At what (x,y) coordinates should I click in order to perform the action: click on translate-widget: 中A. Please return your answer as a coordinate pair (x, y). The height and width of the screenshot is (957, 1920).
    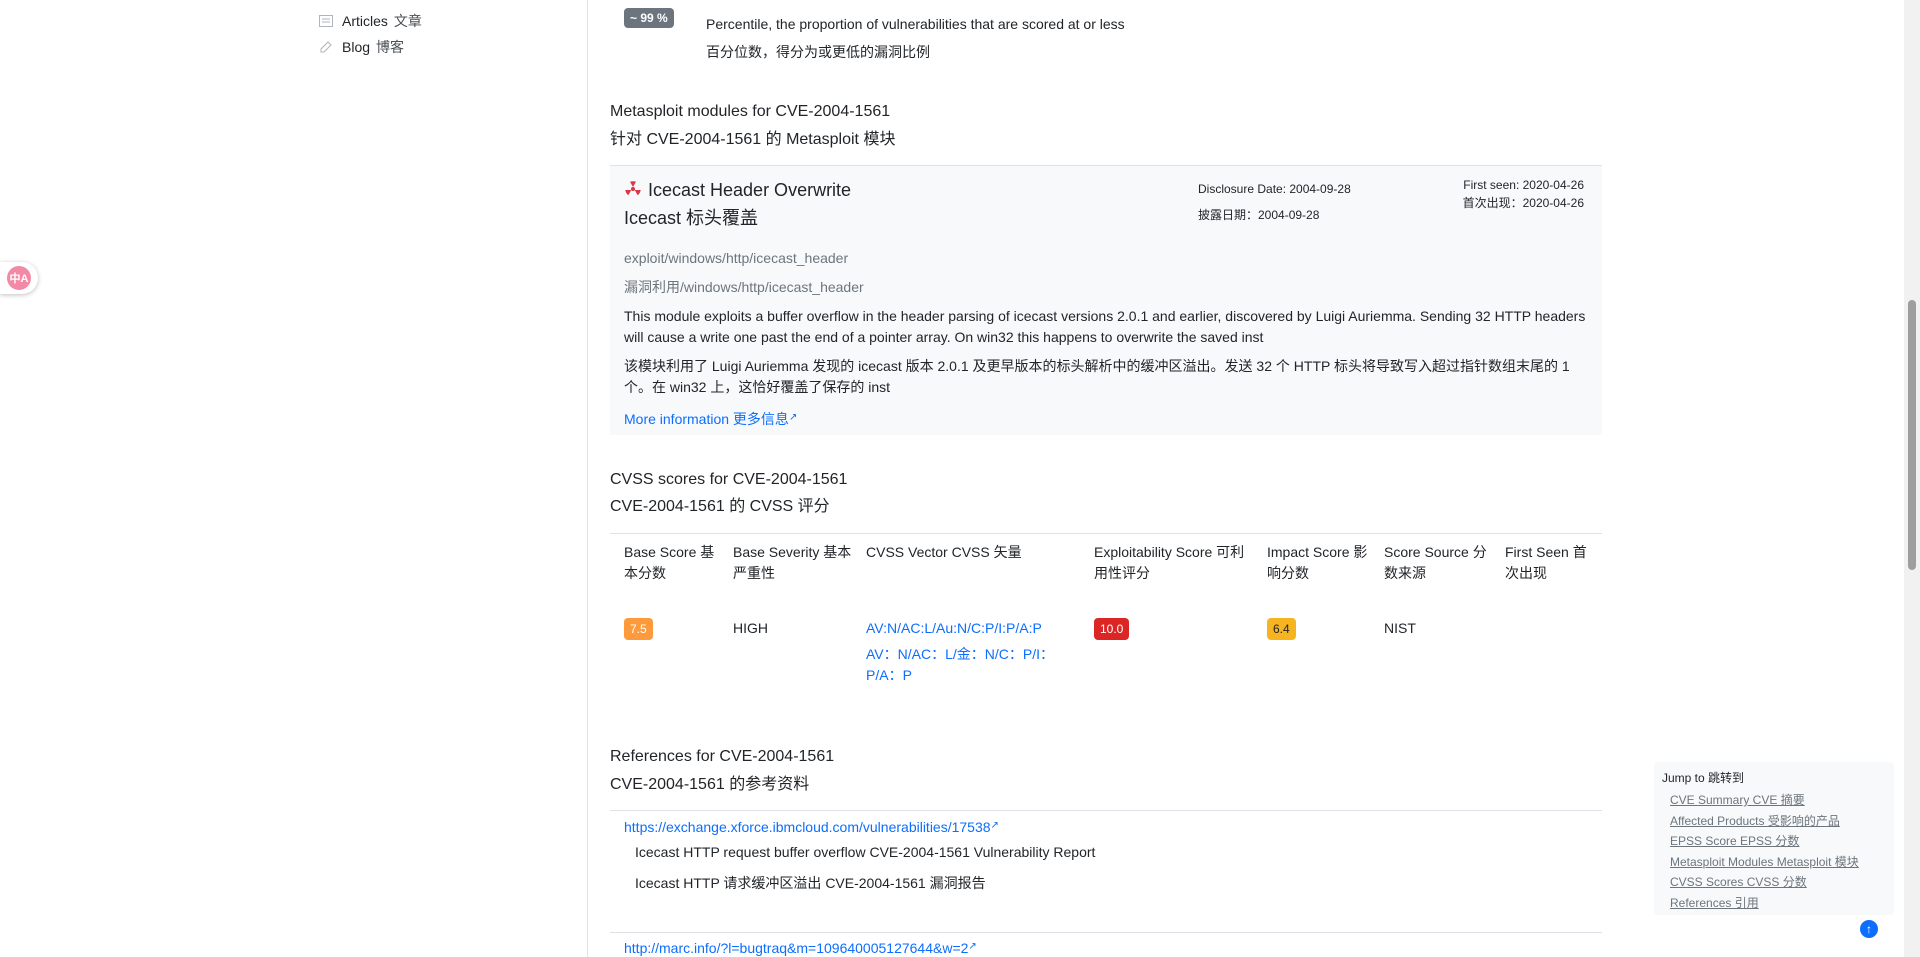
    Looking at the image, I should click on (19, 278).